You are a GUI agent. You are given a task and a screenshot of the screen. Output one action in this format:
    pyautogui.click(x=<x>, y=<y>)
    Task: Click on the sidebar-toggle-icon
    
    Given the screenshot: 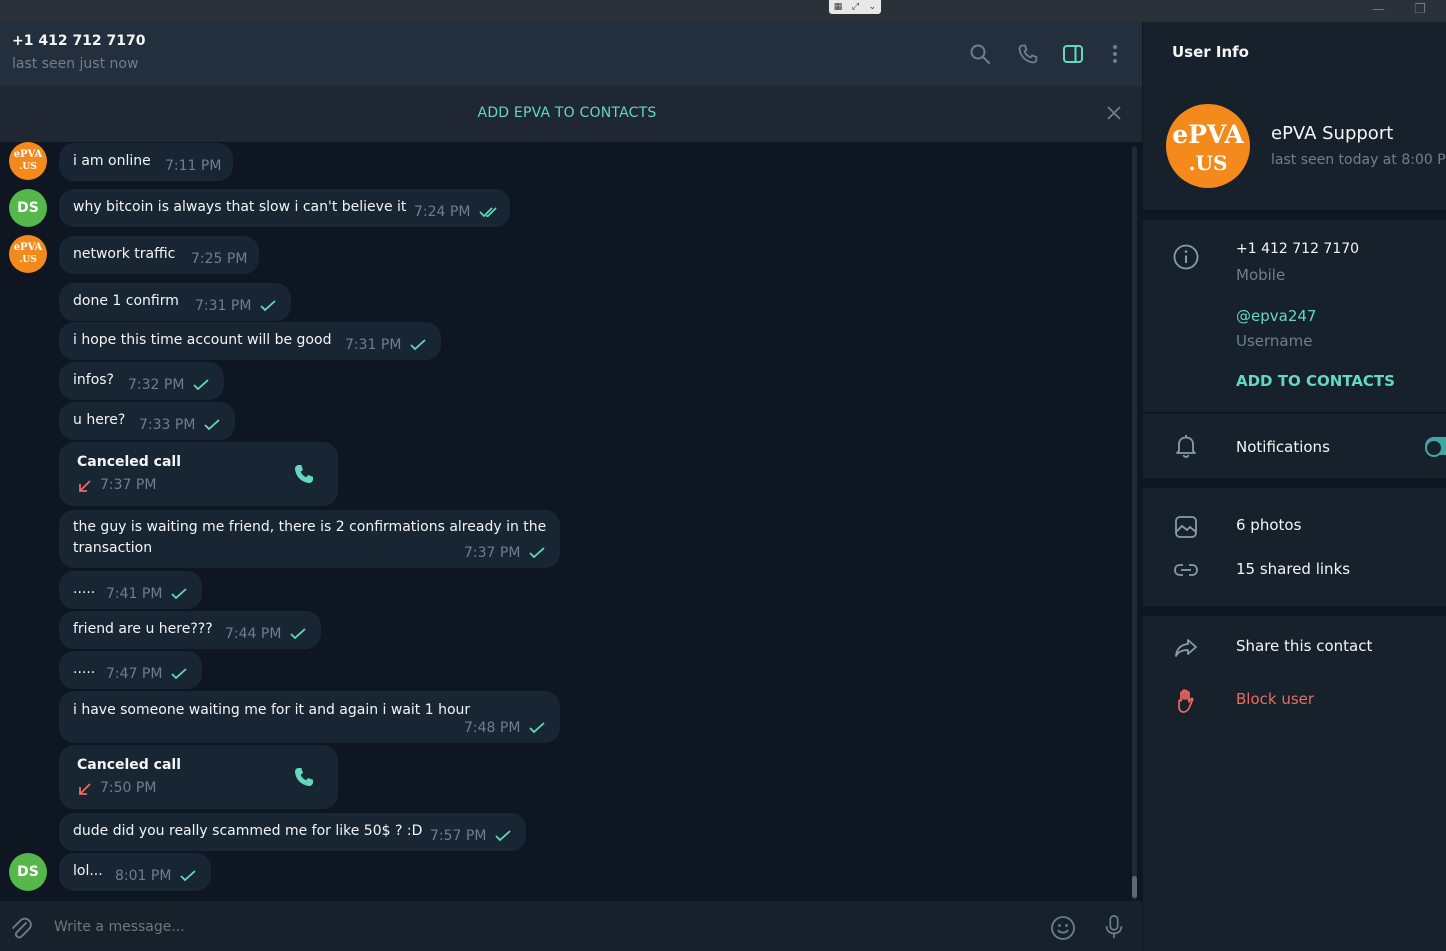 What is the action you would take?
    pyautogui.click(x=1073, y=54)
    